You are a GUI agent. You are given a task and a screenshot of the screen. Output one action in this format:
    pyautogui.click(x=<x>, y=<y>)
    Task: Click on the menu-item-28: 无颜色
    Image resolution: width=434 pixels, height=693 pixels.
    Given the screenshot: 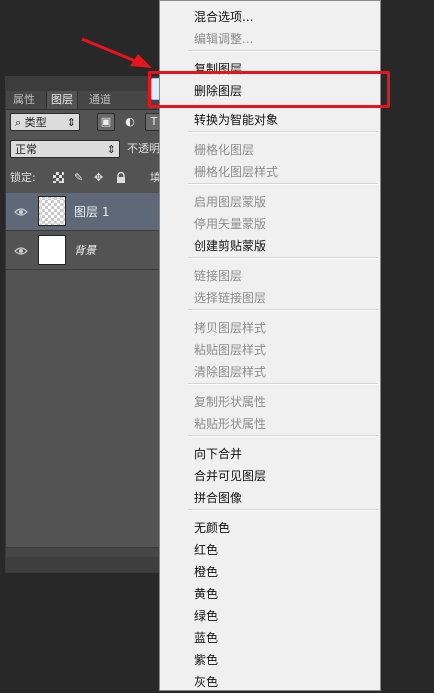 What is the action you would take?
    pyautogui.click(x=212, y=528)
    